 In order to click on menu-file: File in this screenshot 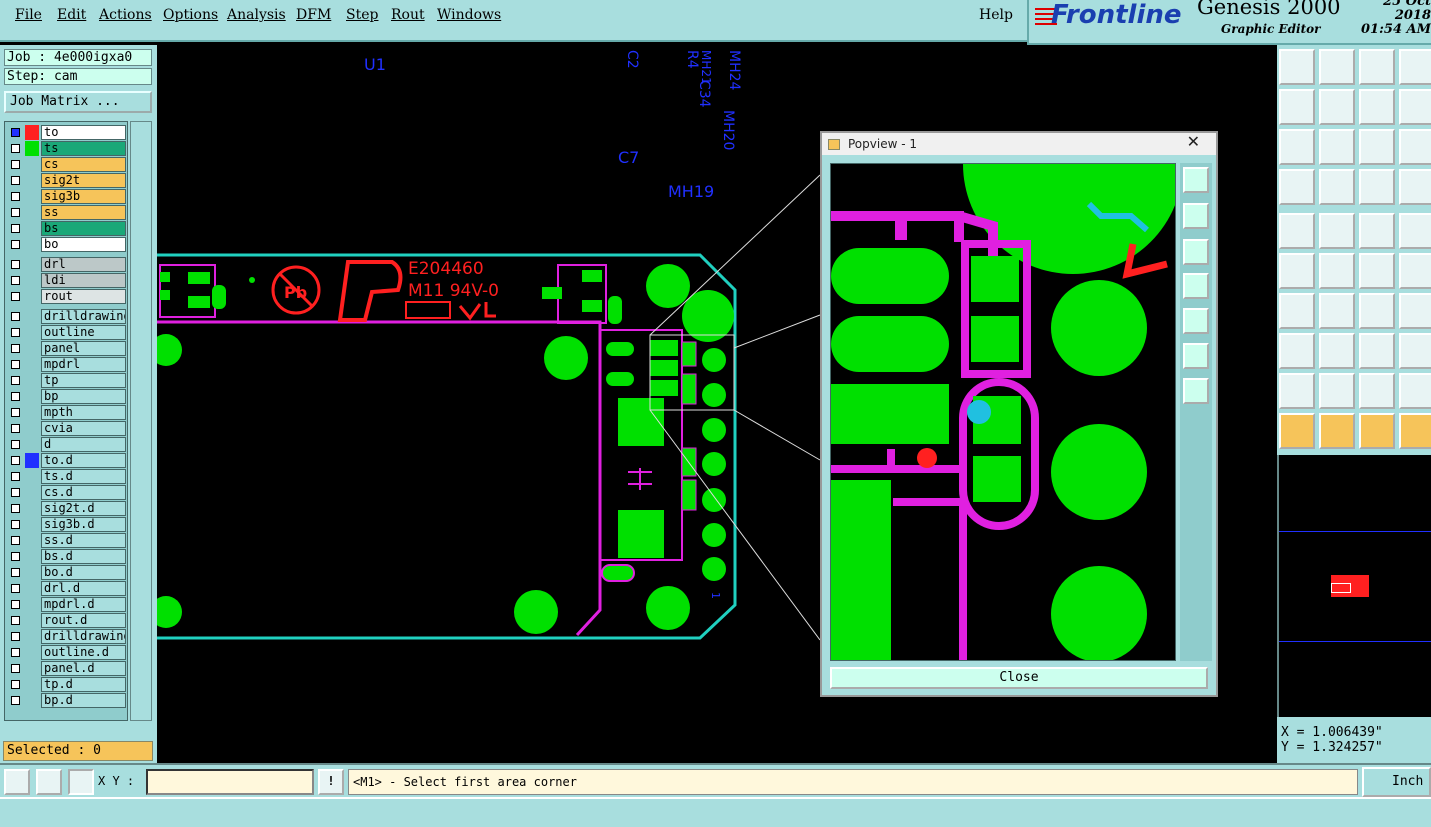, I will do `click(28, 15)`.